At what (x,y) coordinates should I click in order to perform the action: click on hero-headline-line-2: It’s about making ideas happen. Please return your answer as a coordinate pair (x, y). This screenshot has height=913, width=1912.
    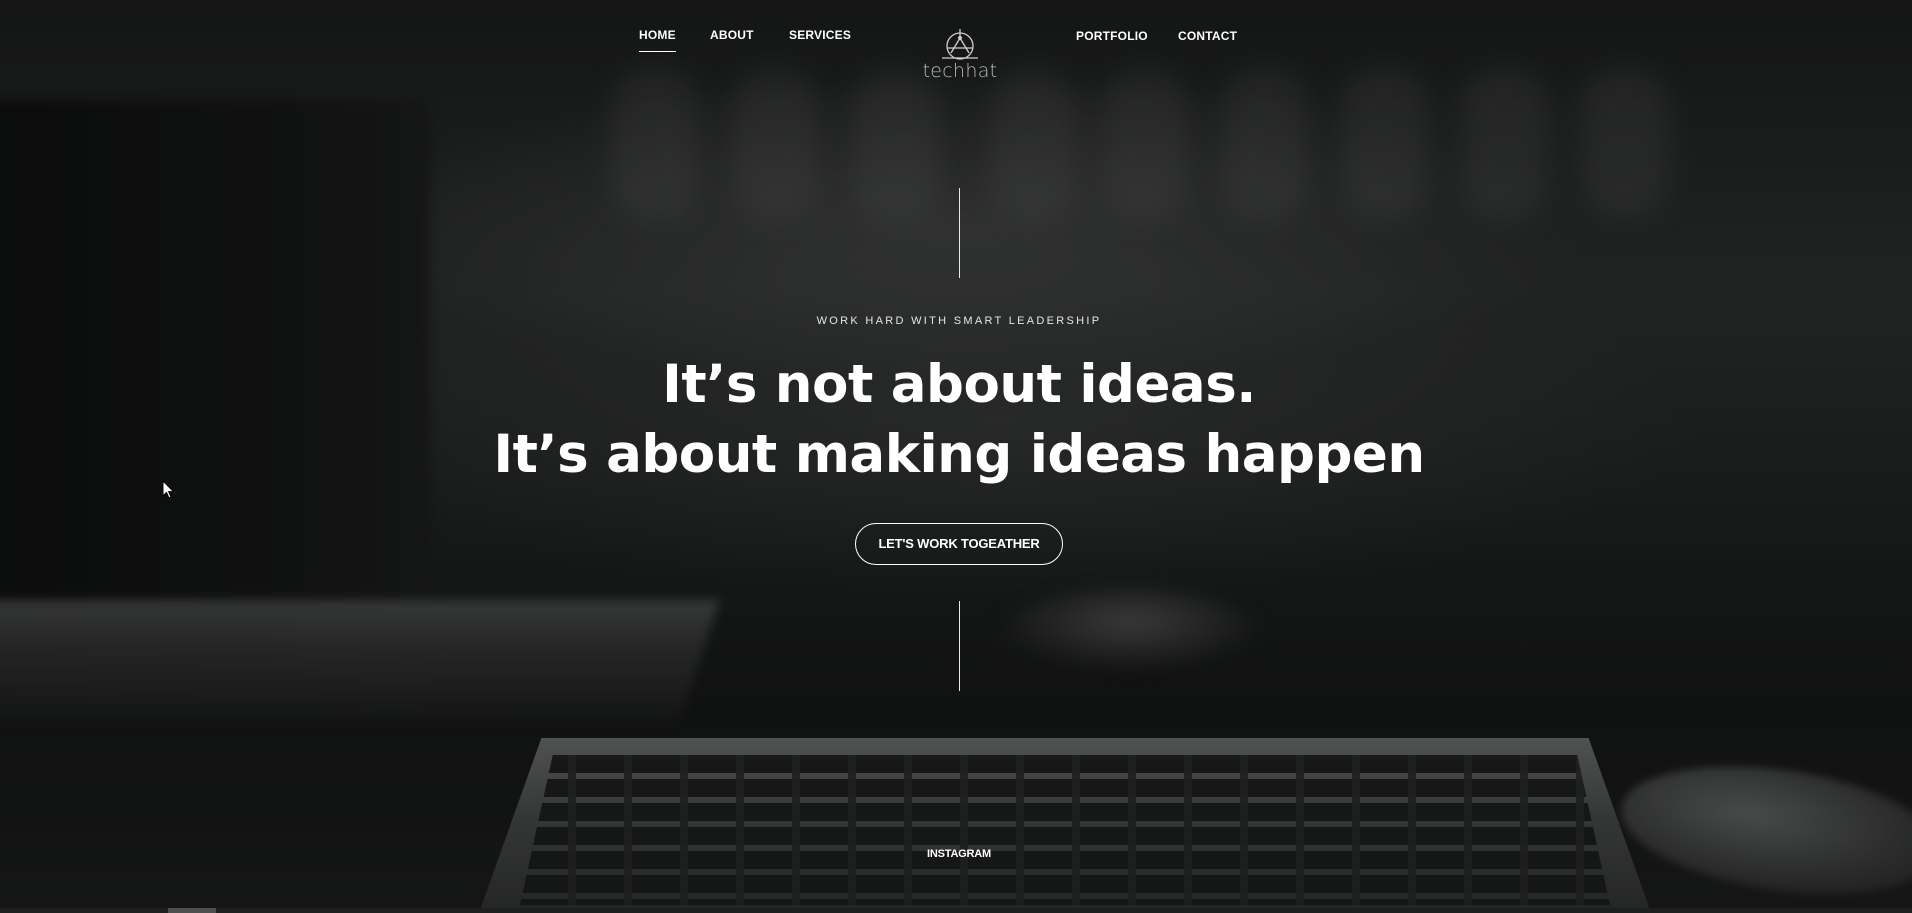
    Looking at the image, I should click on (959, 454).